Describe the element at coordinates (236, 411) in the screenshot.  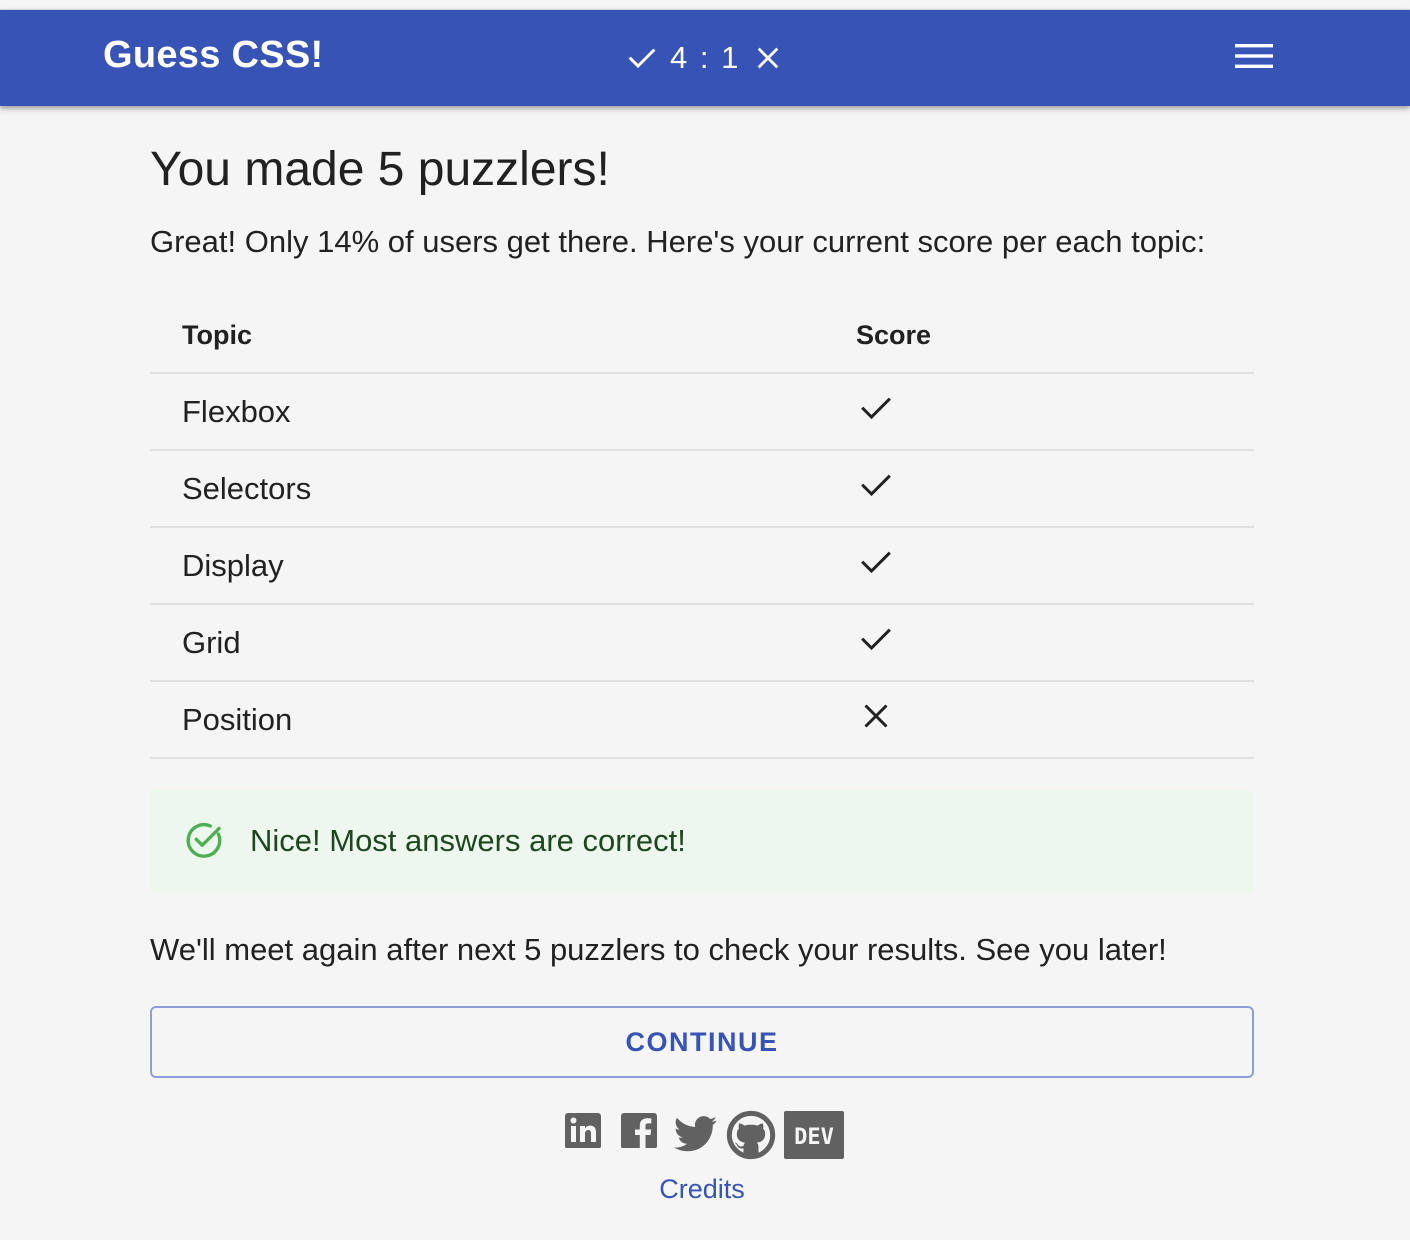
I see `topic-cell: Flexbox` at that location.